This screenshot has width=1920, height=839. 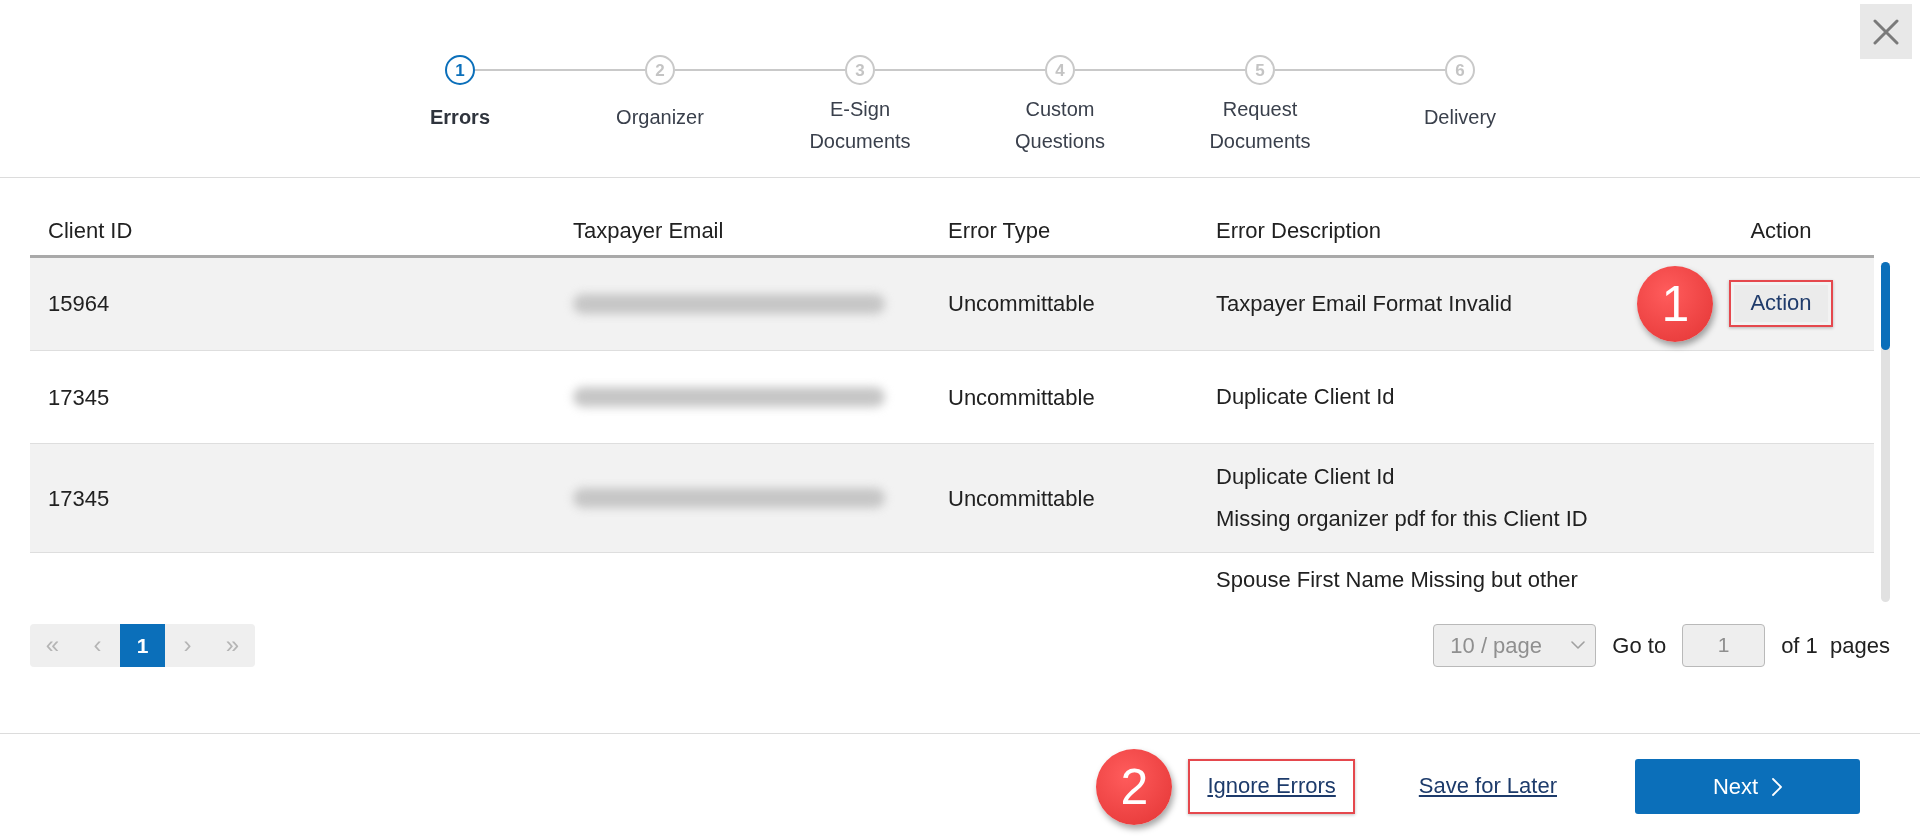 What do you see at coordinates (1260, 125) in the screenshot?
I see `step-label: Request Documents` at bounding box center [1260, 125].